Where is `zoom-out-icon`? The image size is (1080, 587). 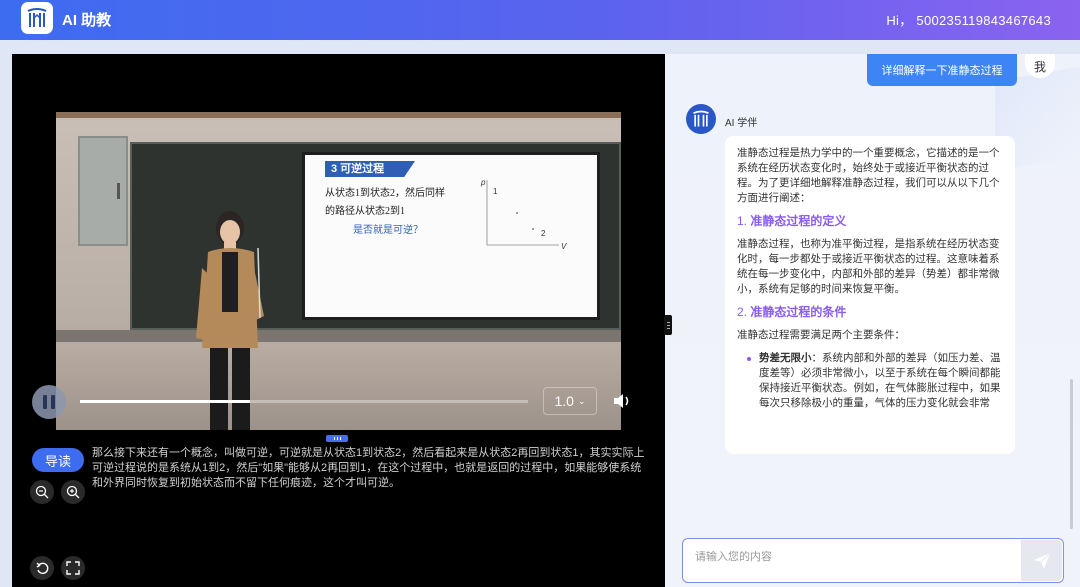
zoom-out-icon is located at coordinates (42, 492).